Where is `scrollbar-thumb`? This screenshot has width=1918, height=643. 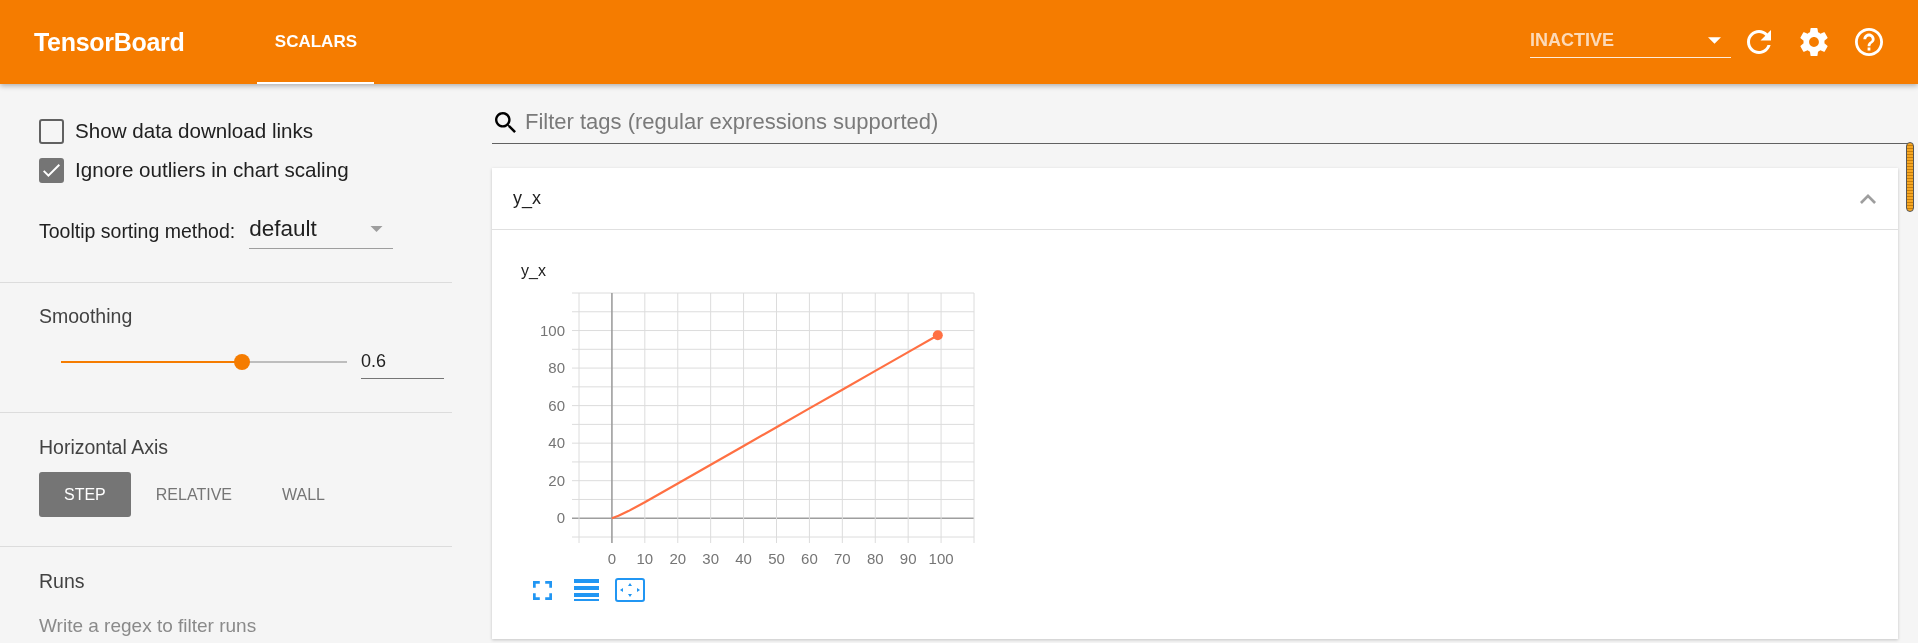 scrollbar-thumb is located at coordinates (1910, 177).